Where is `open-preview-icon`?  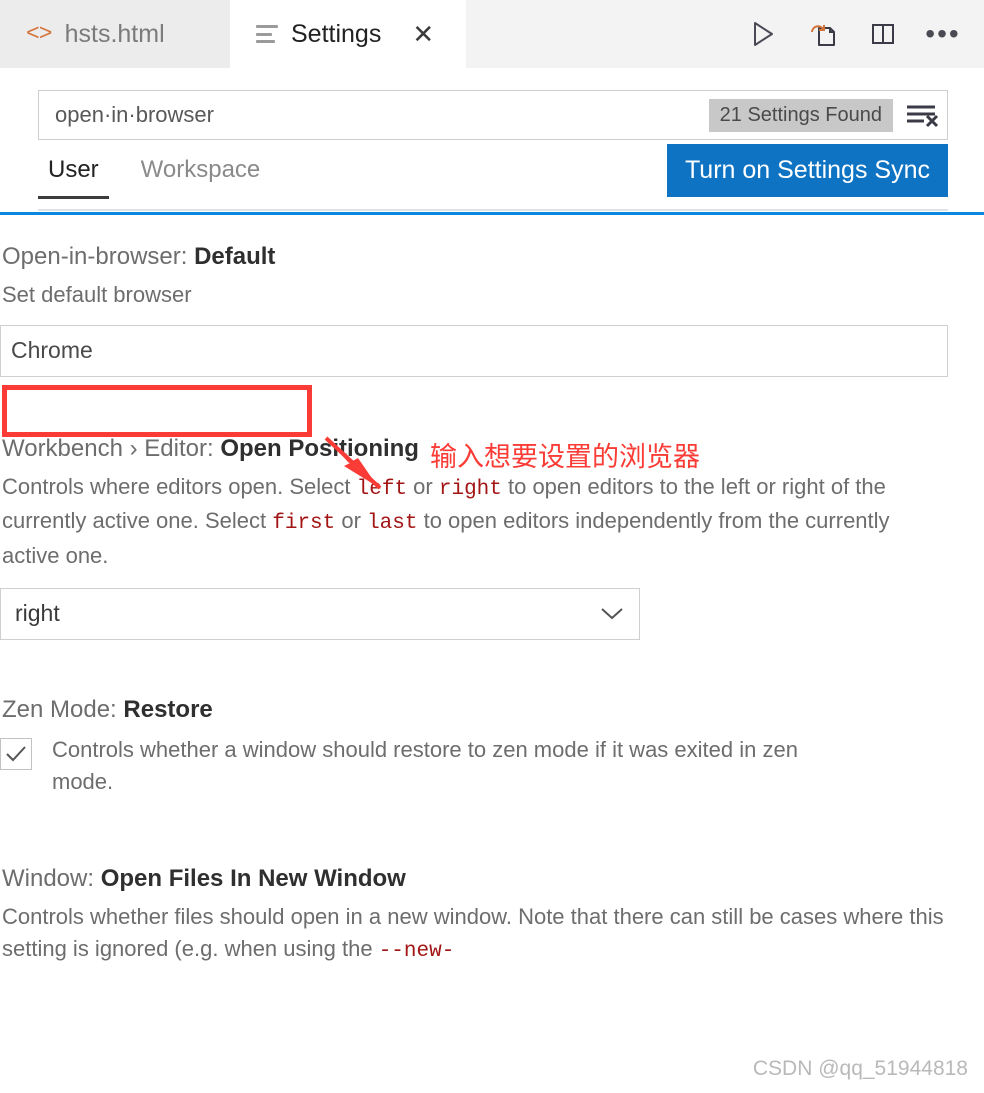 open-preview-icon is located at coordinates (823, 34).